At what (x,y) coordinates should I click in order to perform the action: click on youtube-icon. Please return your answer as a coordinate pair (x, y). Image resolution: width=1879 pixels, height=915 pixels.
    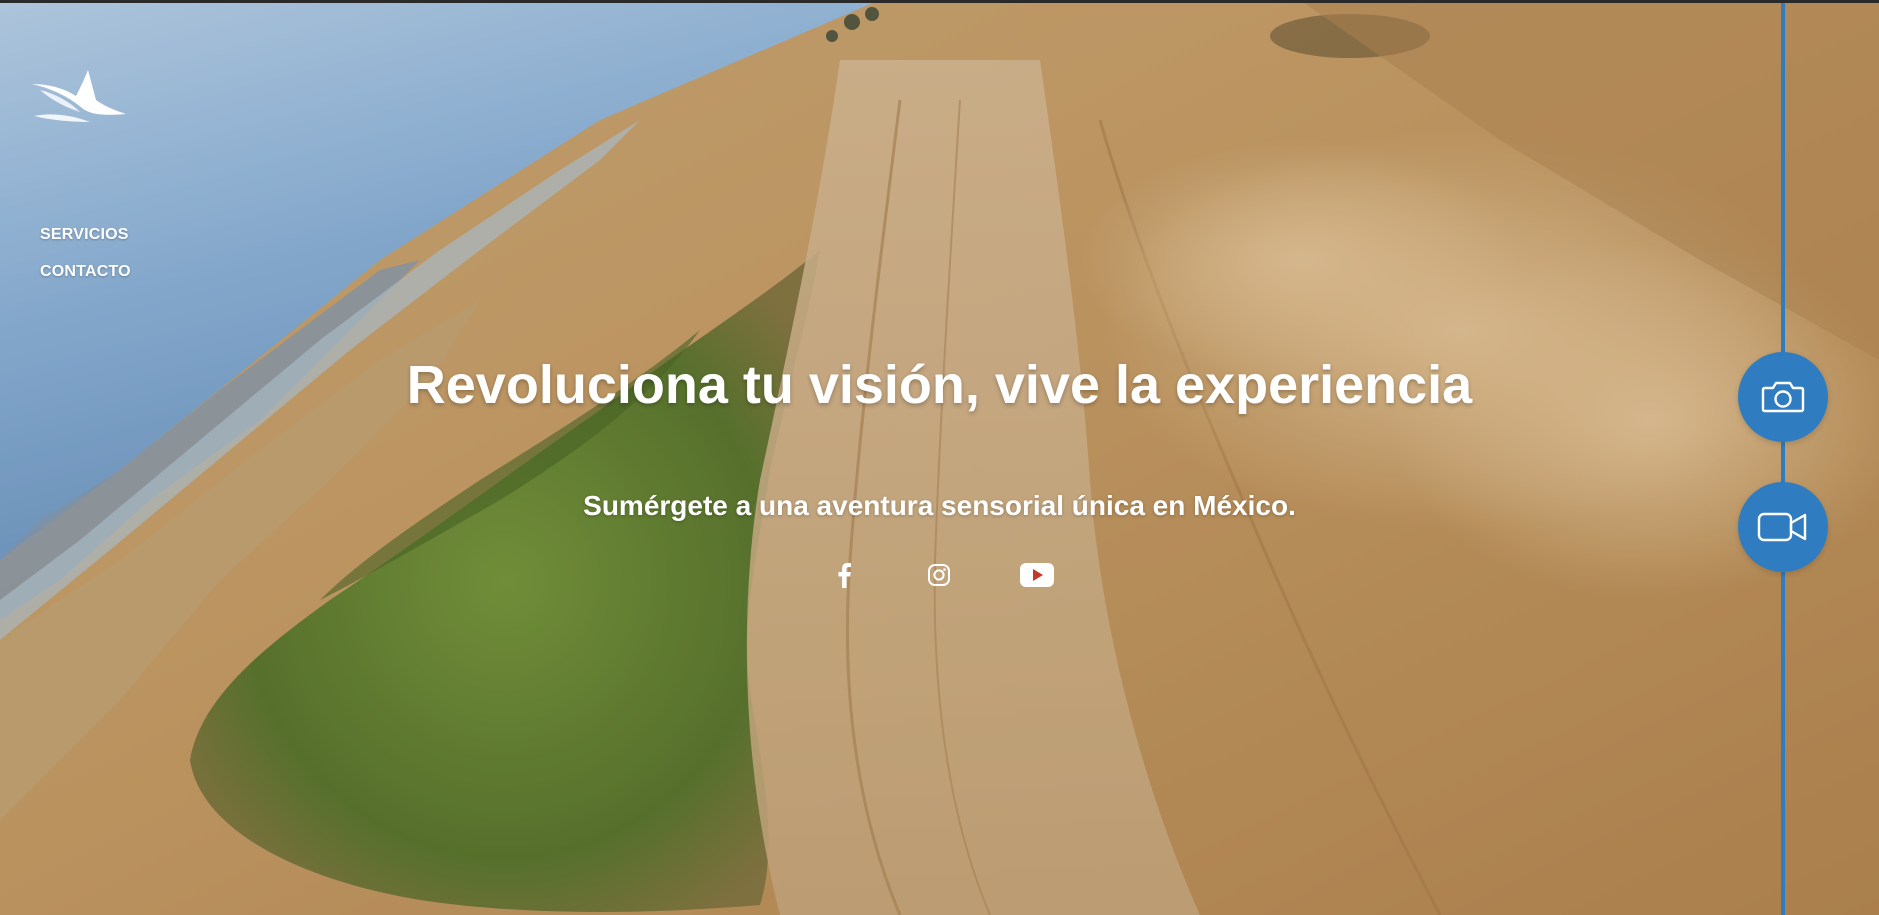
    Looking at the image, I should click on (1037, 575).